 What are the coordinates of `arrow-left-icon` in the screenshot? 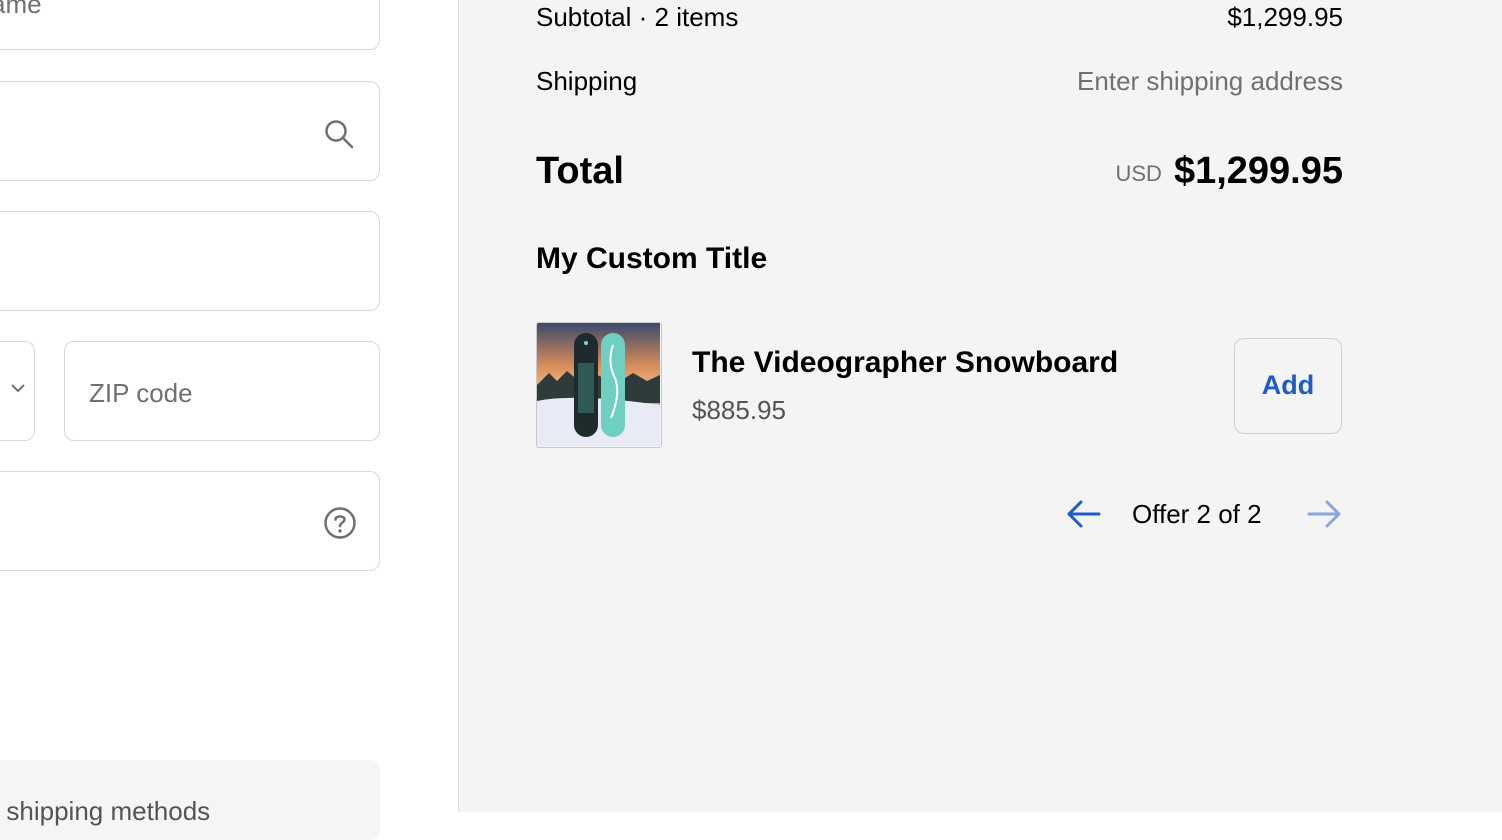 It's located at (1086, 514).